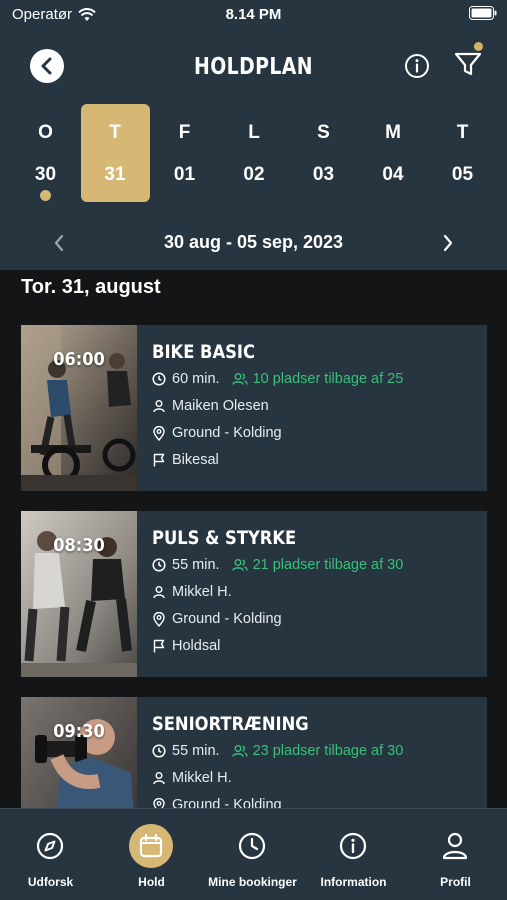 This screenshot has height=900, width=507. Describe the element at coordinates (462, 174) in the screenshot. I see `day-number: 05` at that location.